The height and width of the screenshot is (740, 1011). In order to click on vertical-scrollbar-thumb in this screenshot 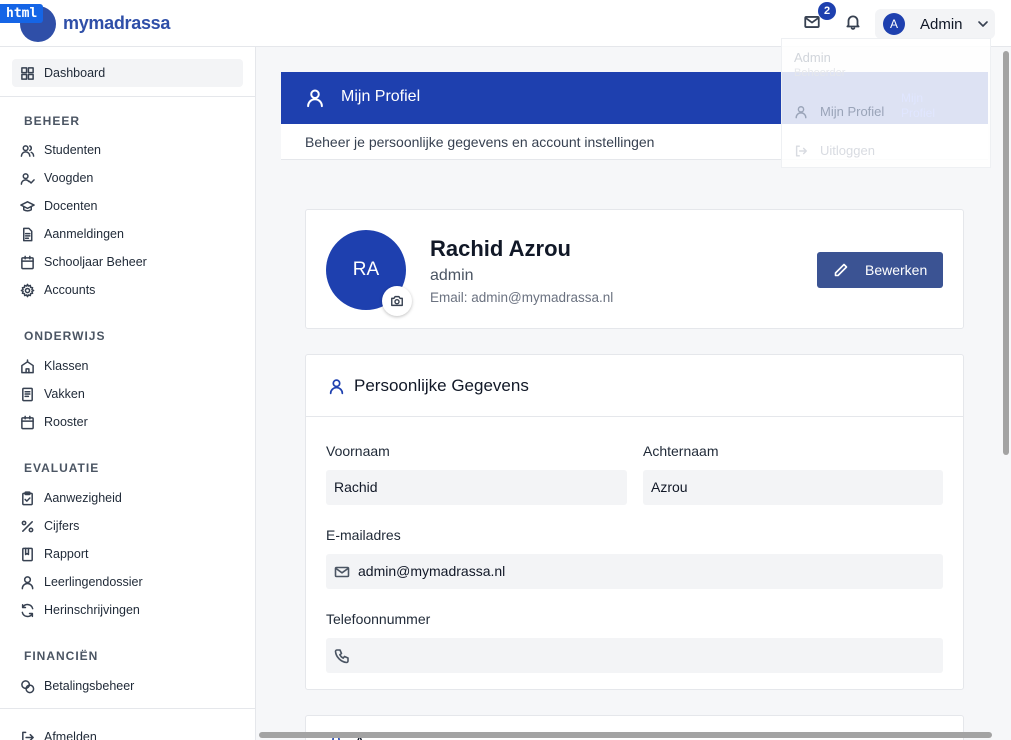, I will do `click(1006, 253)`.